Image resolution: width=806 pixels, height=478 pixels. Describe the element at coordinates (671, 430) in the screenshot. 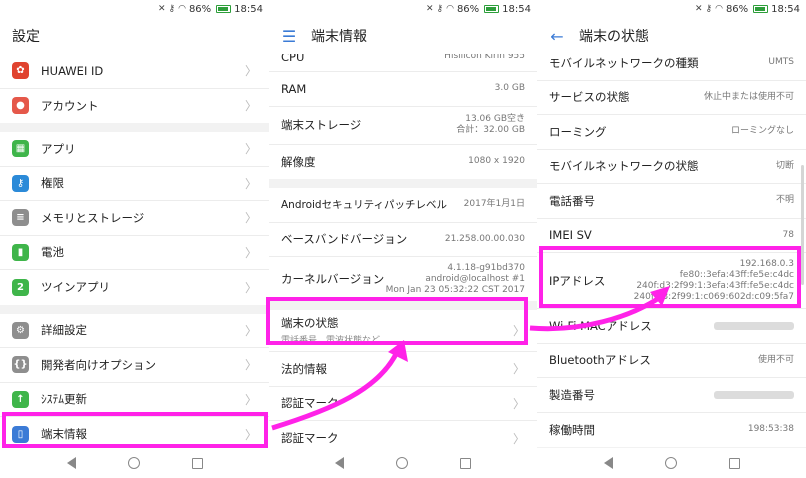

I see `status-row-b3: 稼働時間 198:53:38` at that location.